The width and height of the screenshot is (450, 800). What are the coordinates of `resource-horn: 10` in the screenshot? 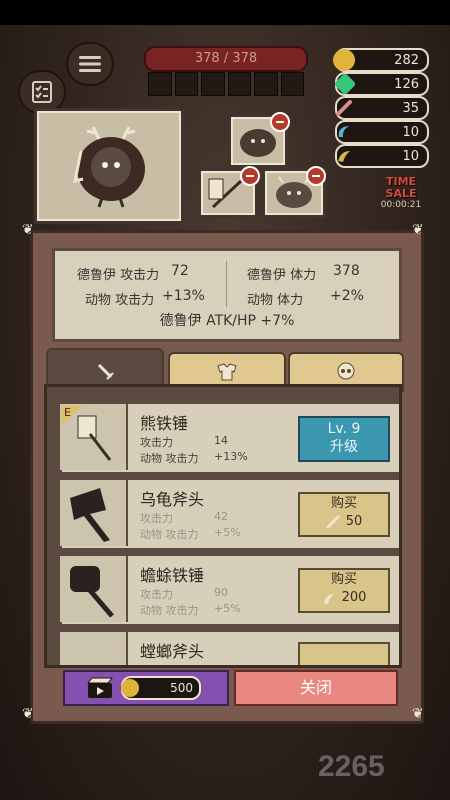 It's located at (382, 156).